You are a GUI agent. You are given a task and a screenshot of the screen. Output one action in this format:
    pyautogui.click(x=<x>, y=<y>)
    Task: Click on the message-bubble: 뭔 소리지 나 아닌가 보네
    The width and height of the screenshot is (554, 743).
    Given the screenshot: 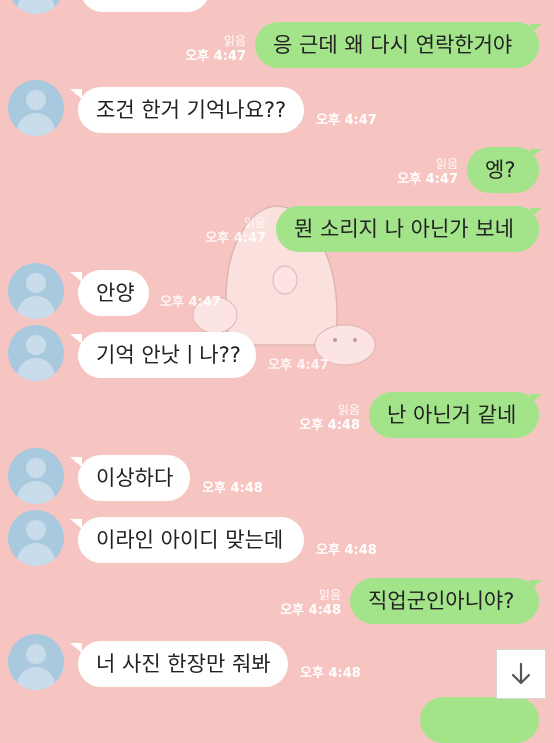 What is the action you would take?
    pyautogui.click(x=407, y=229)
    